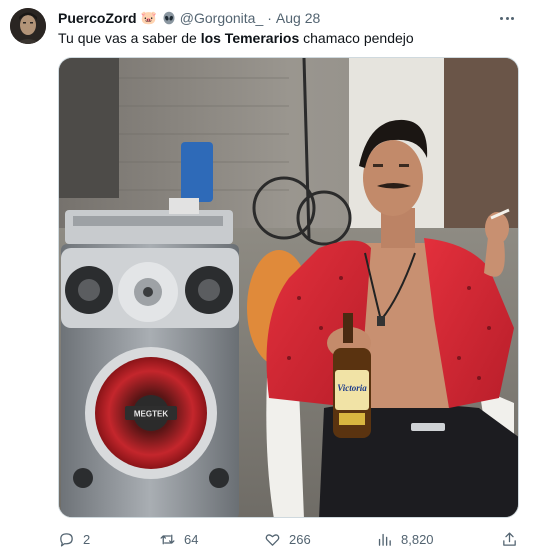  What do you see at coordinates (169, 18) in the screenshot?
I see `alien-icon` at bounding box center [169, 18].